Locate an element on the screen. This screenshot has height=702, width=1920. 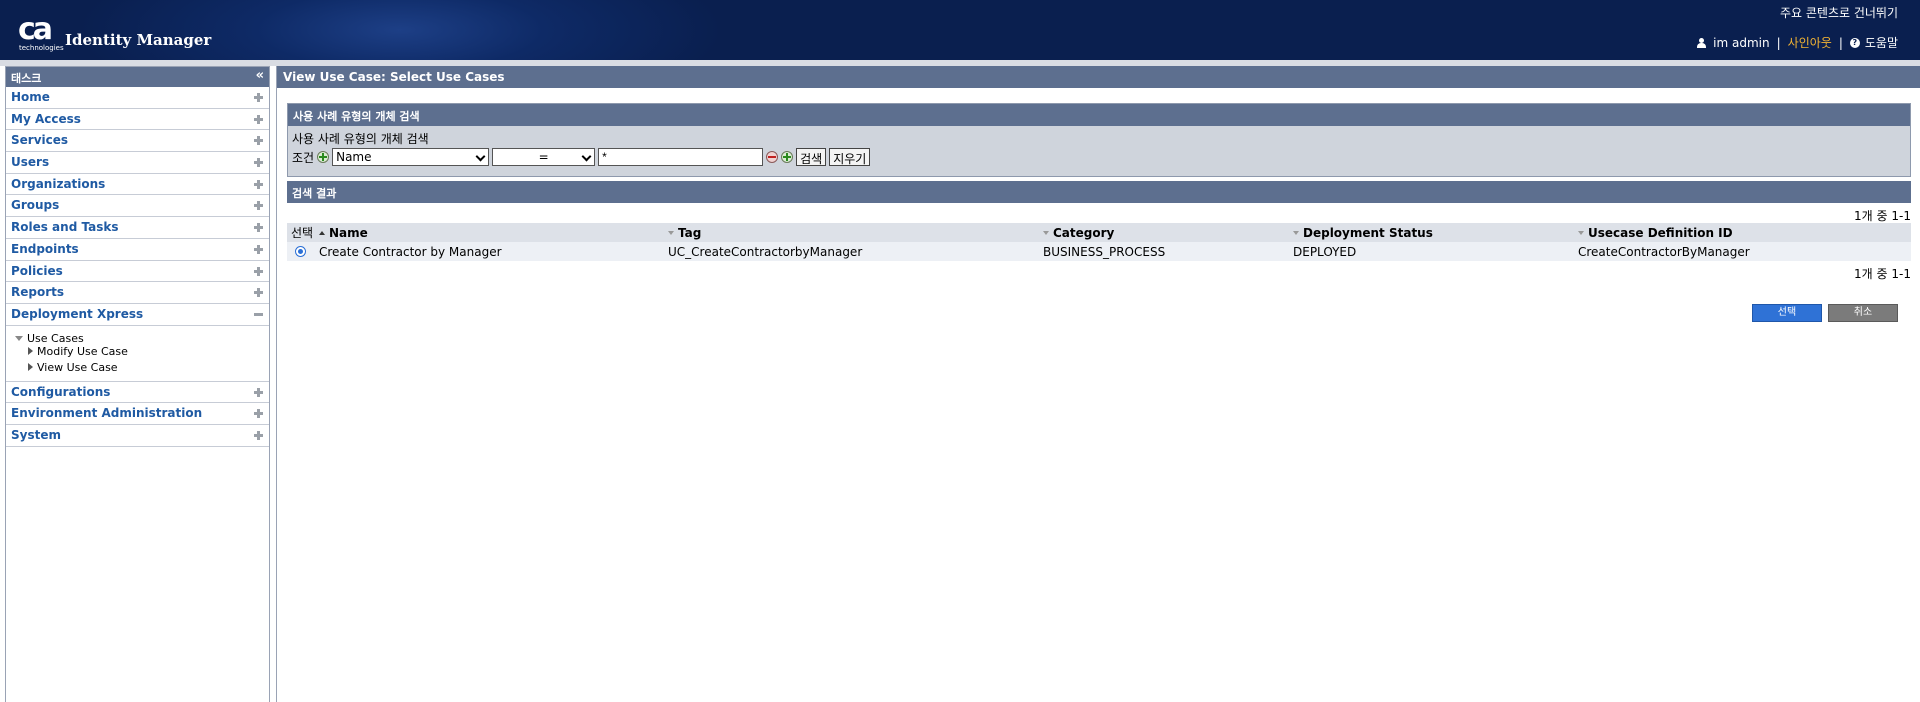
remove-condition-icon is located at coordinates (772, 157).